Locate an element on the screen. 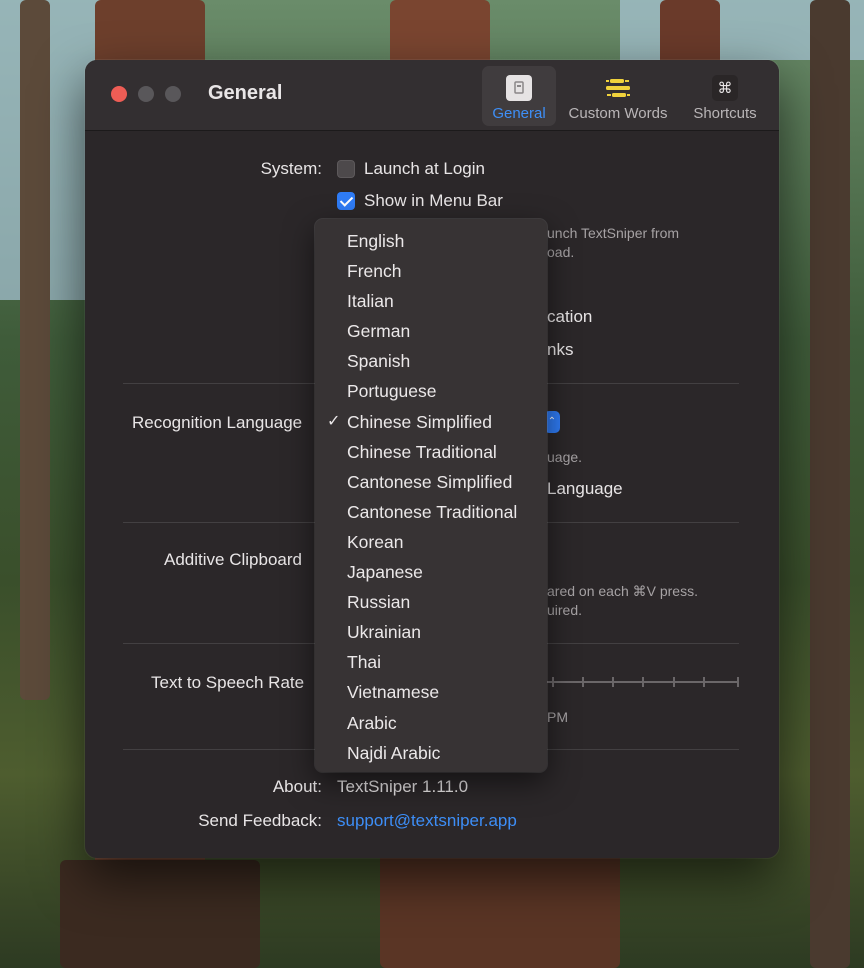 Image resolution: width=864 pixels, height=968 pixels. speech-rate-value: PM is located at coordinates (557, 717).